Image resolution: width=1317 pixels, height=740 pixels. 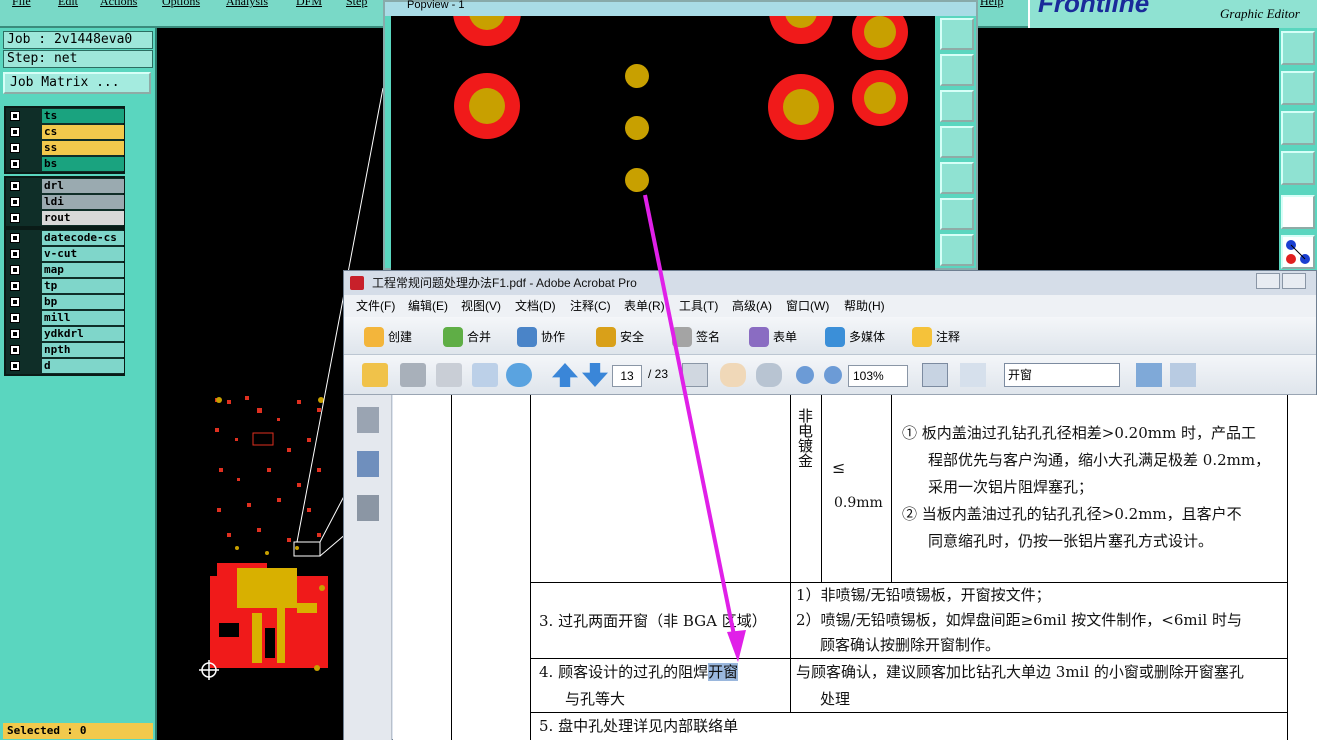 What do you see at coordinates (65, 186) in the screenshot?
I see `layer-row-drl: drl` at bounding box center [65, 186].